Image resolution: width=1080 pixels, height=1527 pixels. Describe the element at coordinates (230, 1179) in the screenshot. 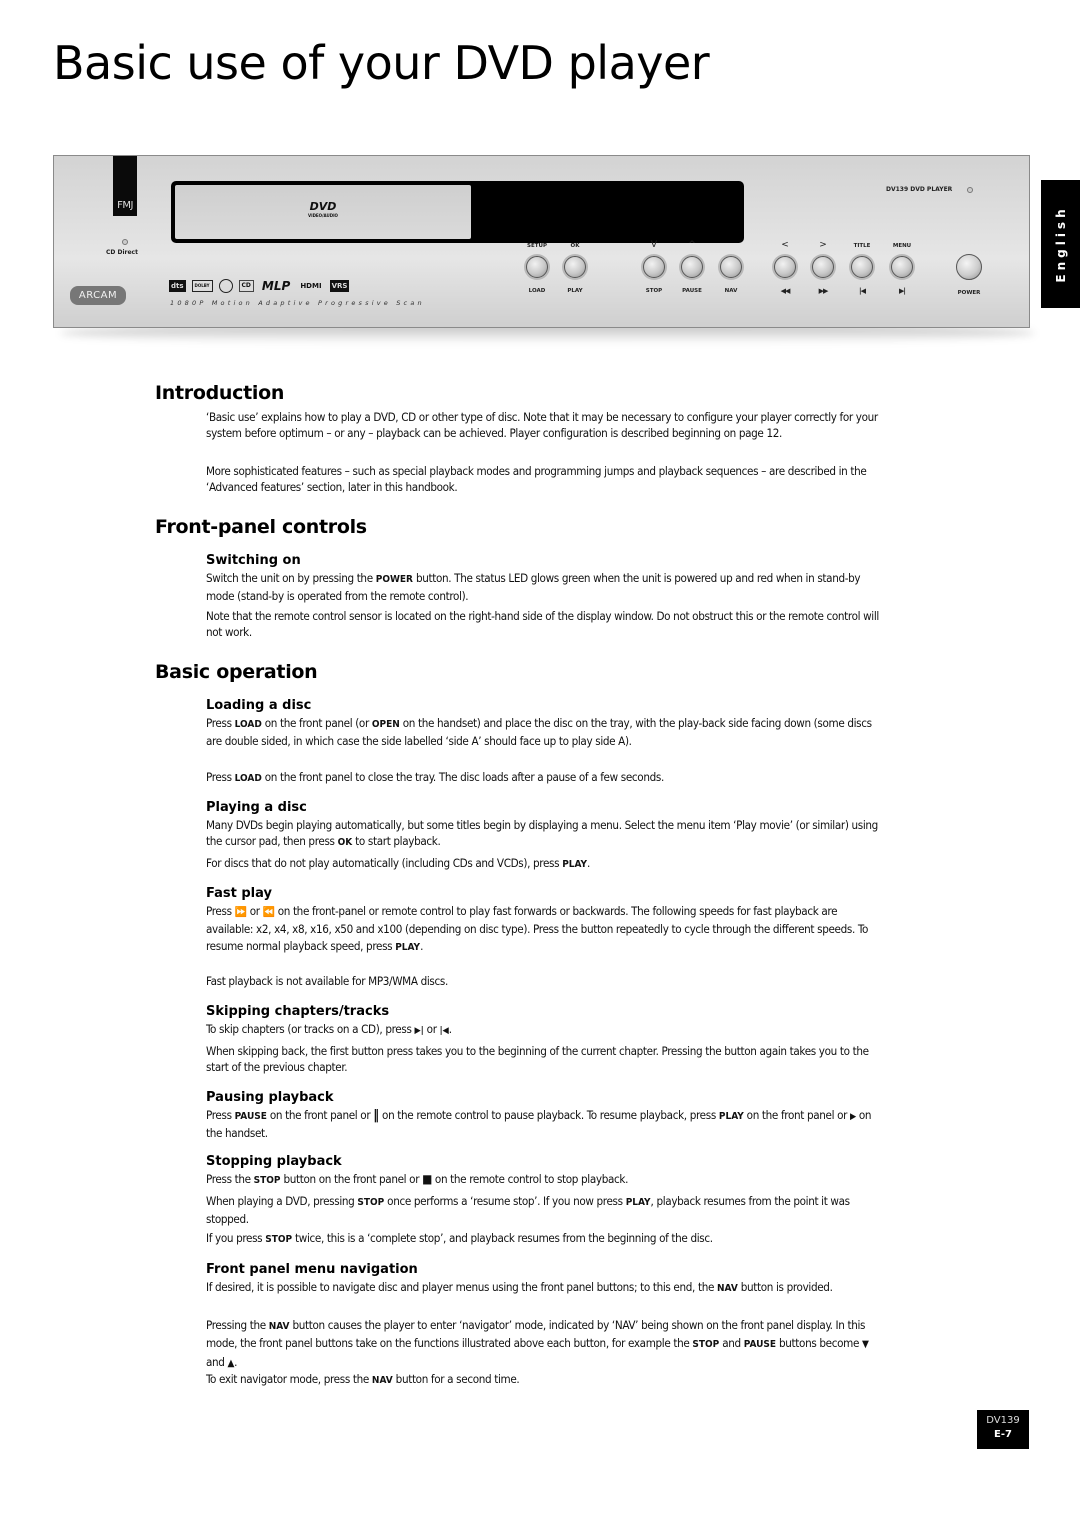

I see `text: Press the` at that location.